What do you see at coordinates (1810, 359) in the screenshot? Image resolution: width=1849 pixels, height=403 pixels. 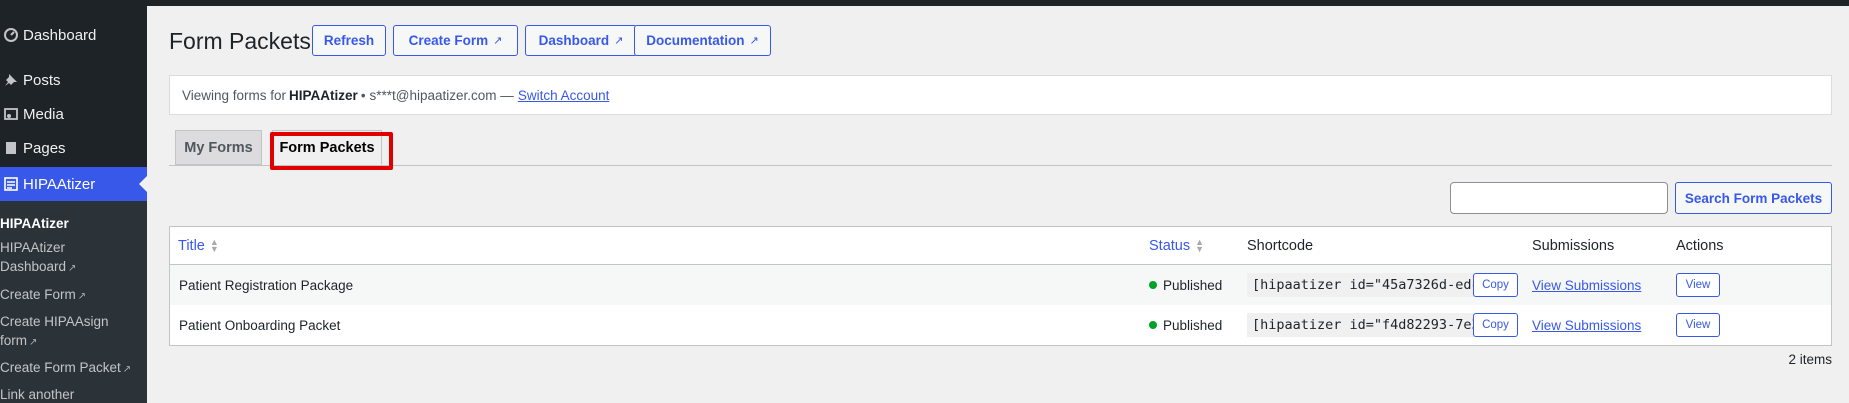 I see `items-count: 2 items` at bounding box center [1810, 359].